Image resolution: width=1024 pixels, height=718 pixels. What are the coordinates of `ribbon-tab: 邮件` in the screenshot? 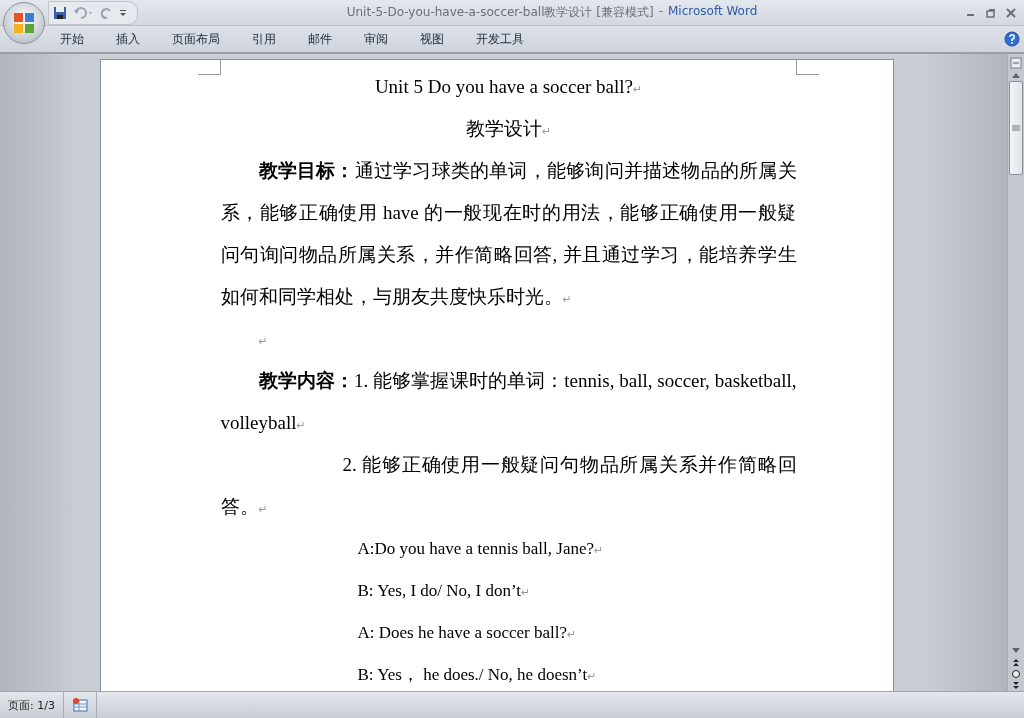 It's located at (320, 39).